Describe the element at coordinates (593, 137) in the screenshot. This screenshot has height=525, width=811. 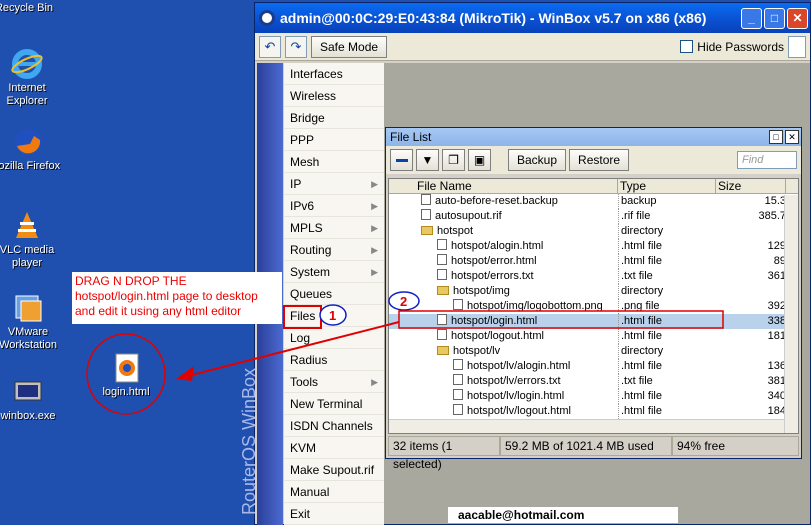
I see `file-list-titlebar: File List □ ✕` at that location.